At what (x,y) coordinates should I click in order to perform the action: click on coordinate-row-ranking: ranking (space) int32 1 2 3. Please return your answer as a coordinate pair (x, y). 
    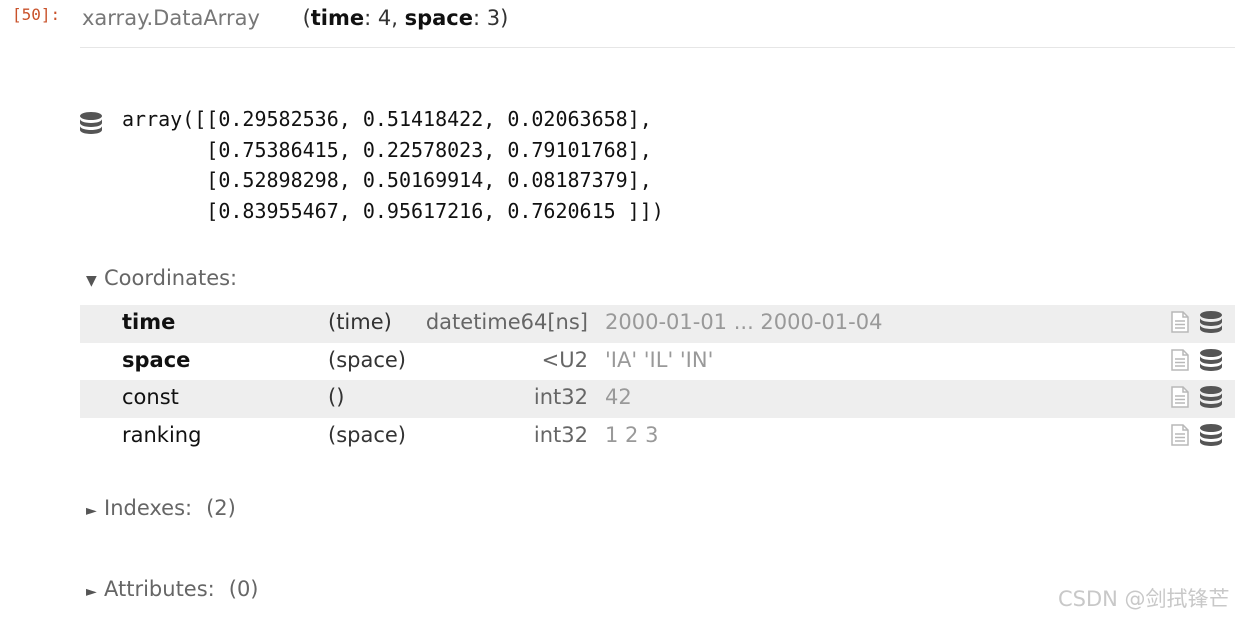
    Looking at the image, I should click on (657, 437).